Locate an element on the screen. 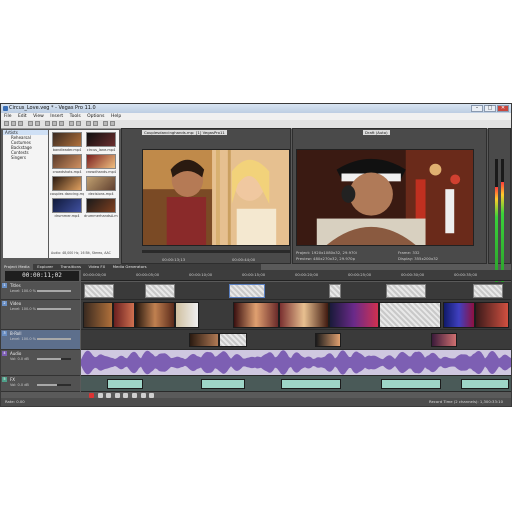  ripple-icon is located at coordinates (95, 123).